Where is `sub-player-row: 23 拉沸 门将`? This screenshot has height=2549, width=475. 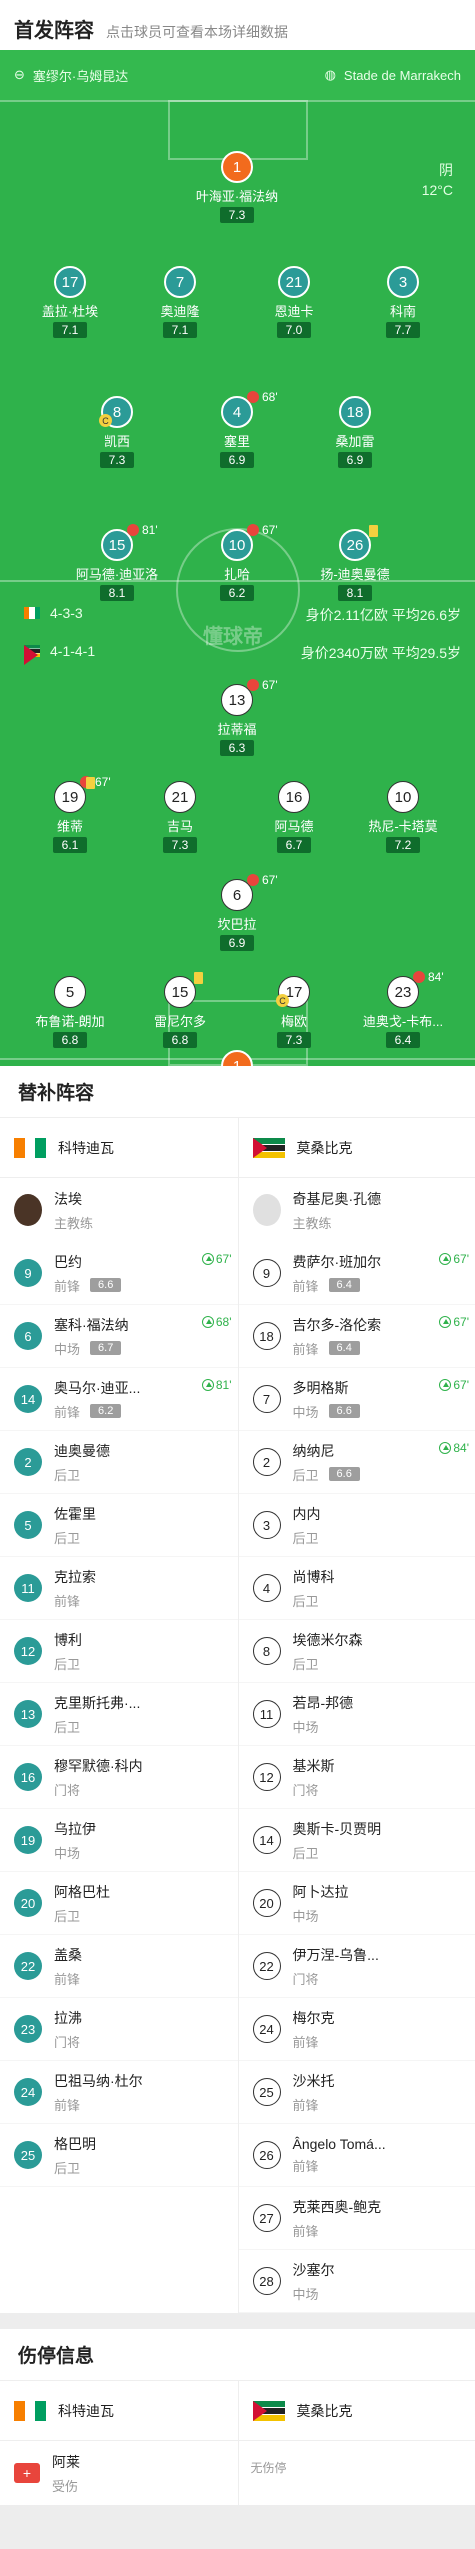
sub-player-row: 23 拉沸 门将 is located at coordinates (119, 2029).